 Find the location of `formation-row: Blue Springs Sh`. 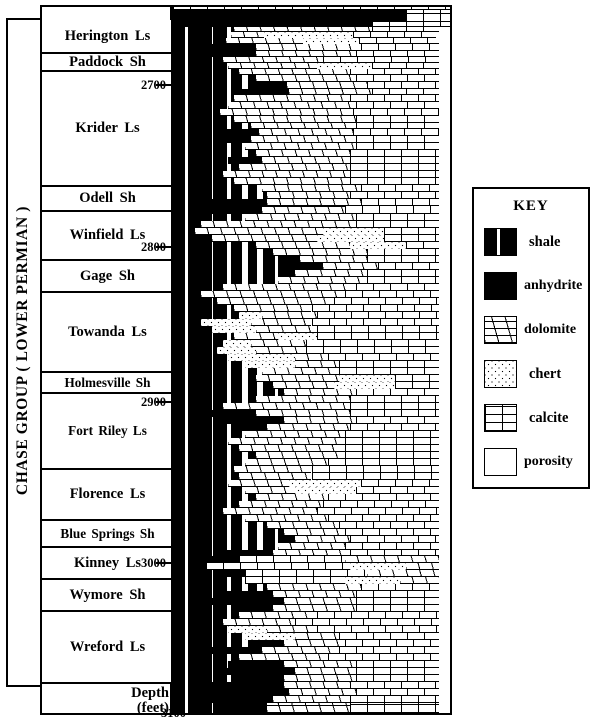

formation-row: Blue Springs Sh is located at coordinates (107, 534).